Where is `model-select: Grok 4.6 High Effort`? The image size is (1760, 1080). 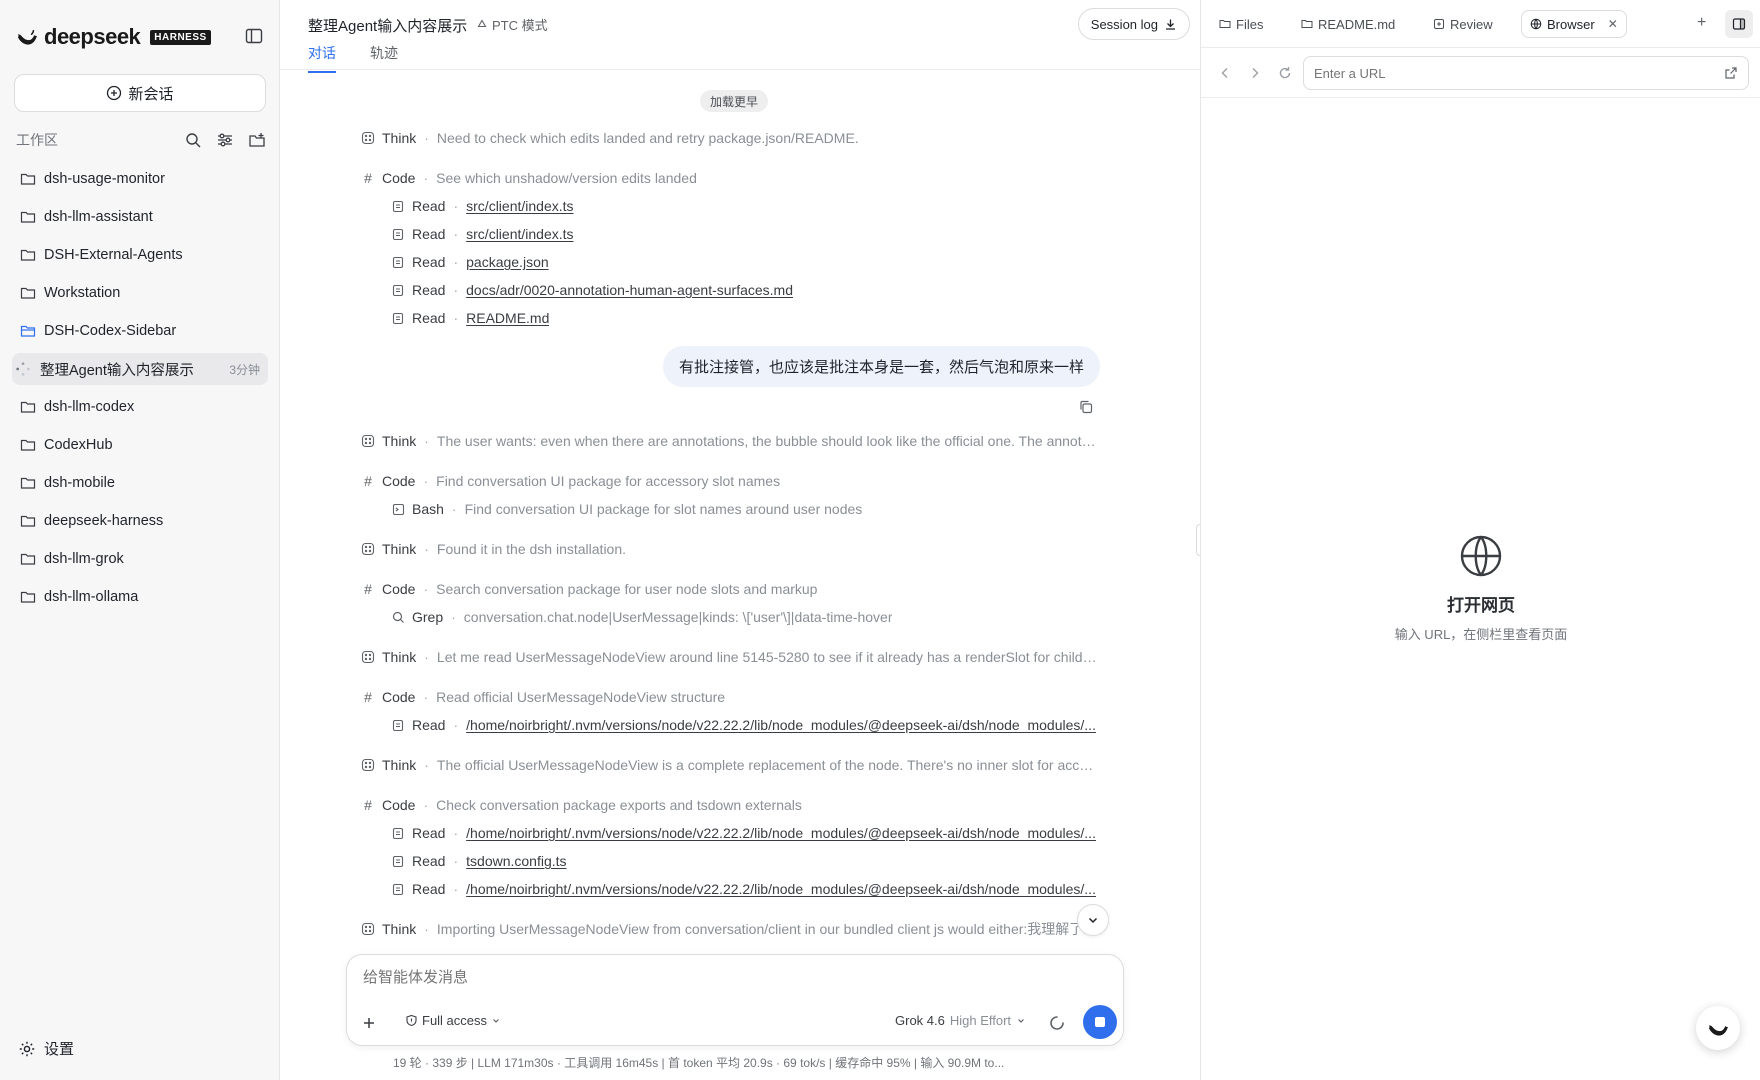
model-select: Grok 4.6 High Effort is located at coordinates (960, 1020).